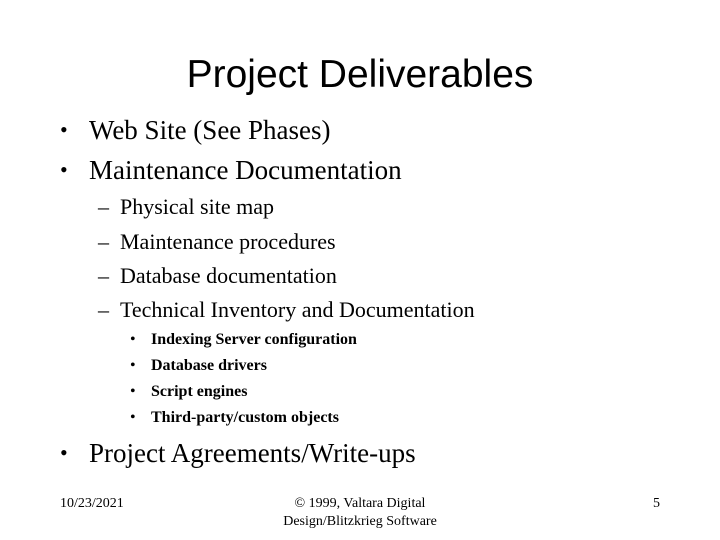 The width and height of the screenshot is (720, 540). I want to click on bullet-text: Project Agreements/Write-ups, so click(252, 453).